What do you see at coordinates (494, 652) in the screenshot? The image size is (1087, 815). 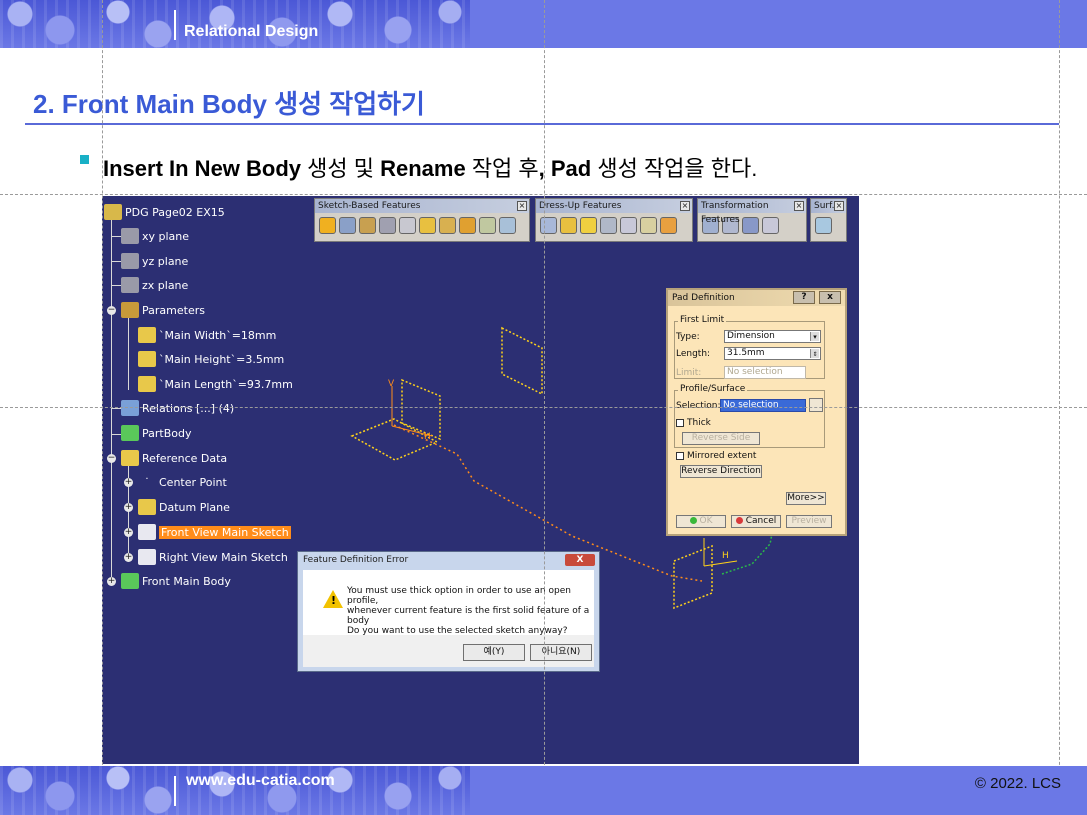 I see `yes-button: 예(Y)` at bounding box center [494, 652].